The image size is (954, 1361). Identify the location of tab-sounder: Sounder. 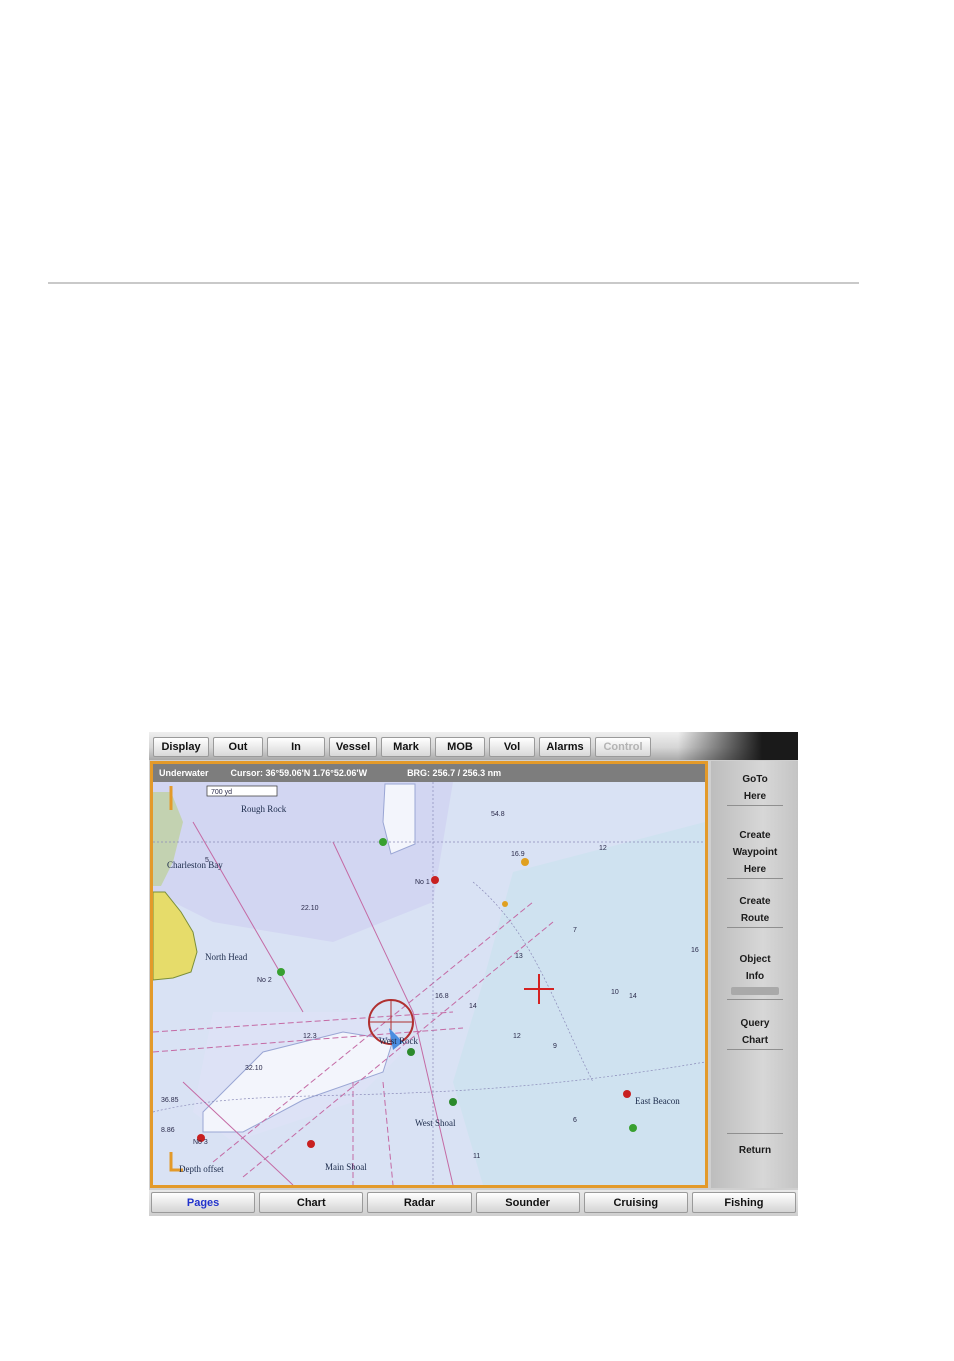
(527, 1202).